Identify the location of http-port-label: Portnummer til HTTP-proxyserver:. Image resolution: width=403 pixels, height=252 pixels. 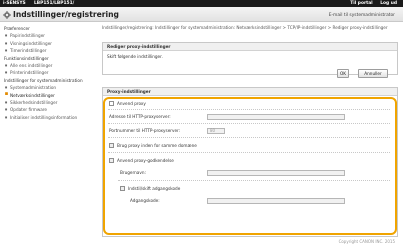
(145, 130).